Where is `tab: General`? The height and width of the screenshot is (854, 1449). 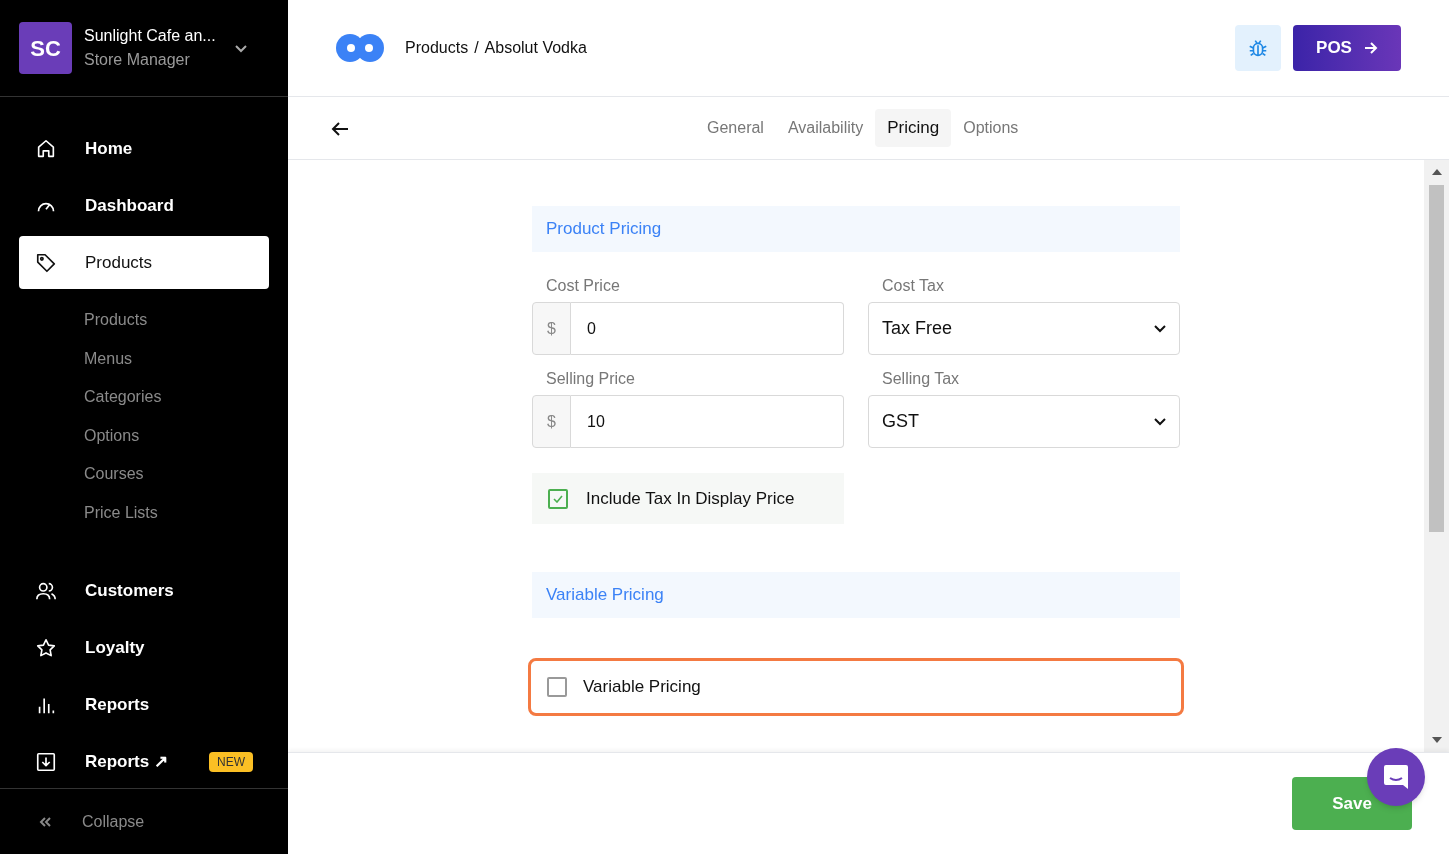 tab: General is located at coordinates (735, 128).